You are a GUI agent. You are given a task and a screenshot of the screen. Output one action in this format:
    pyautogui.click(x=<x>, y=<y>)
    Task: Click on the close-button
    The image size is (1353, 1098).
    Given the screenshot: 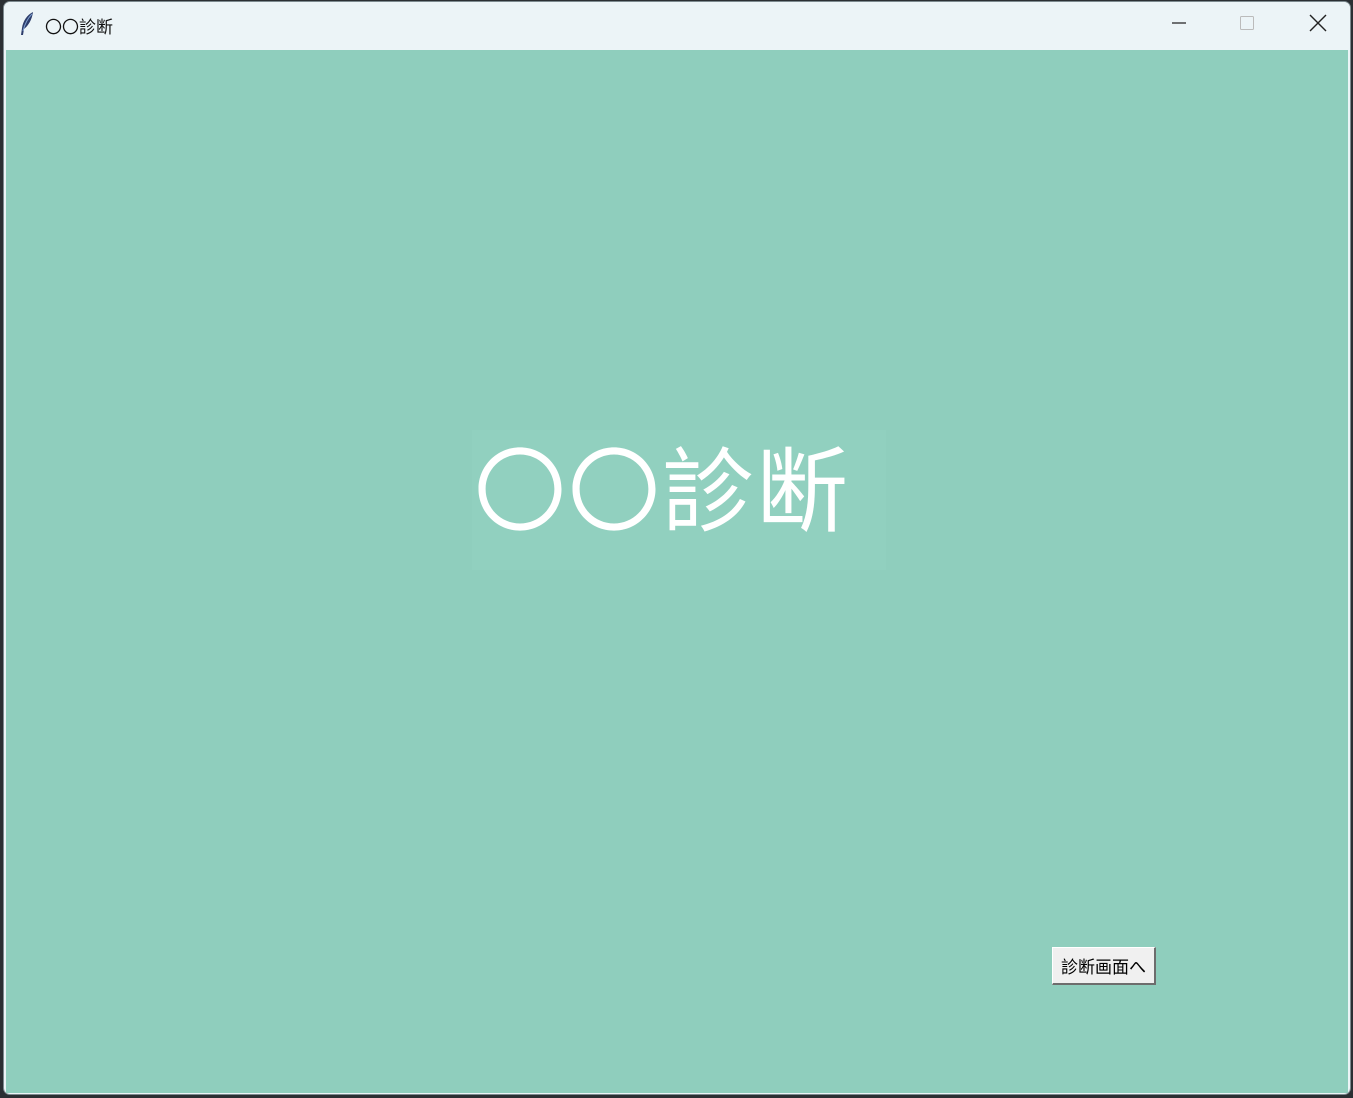 What is the action you would take?
    pyautogui.click(x=1317, y=25)
    